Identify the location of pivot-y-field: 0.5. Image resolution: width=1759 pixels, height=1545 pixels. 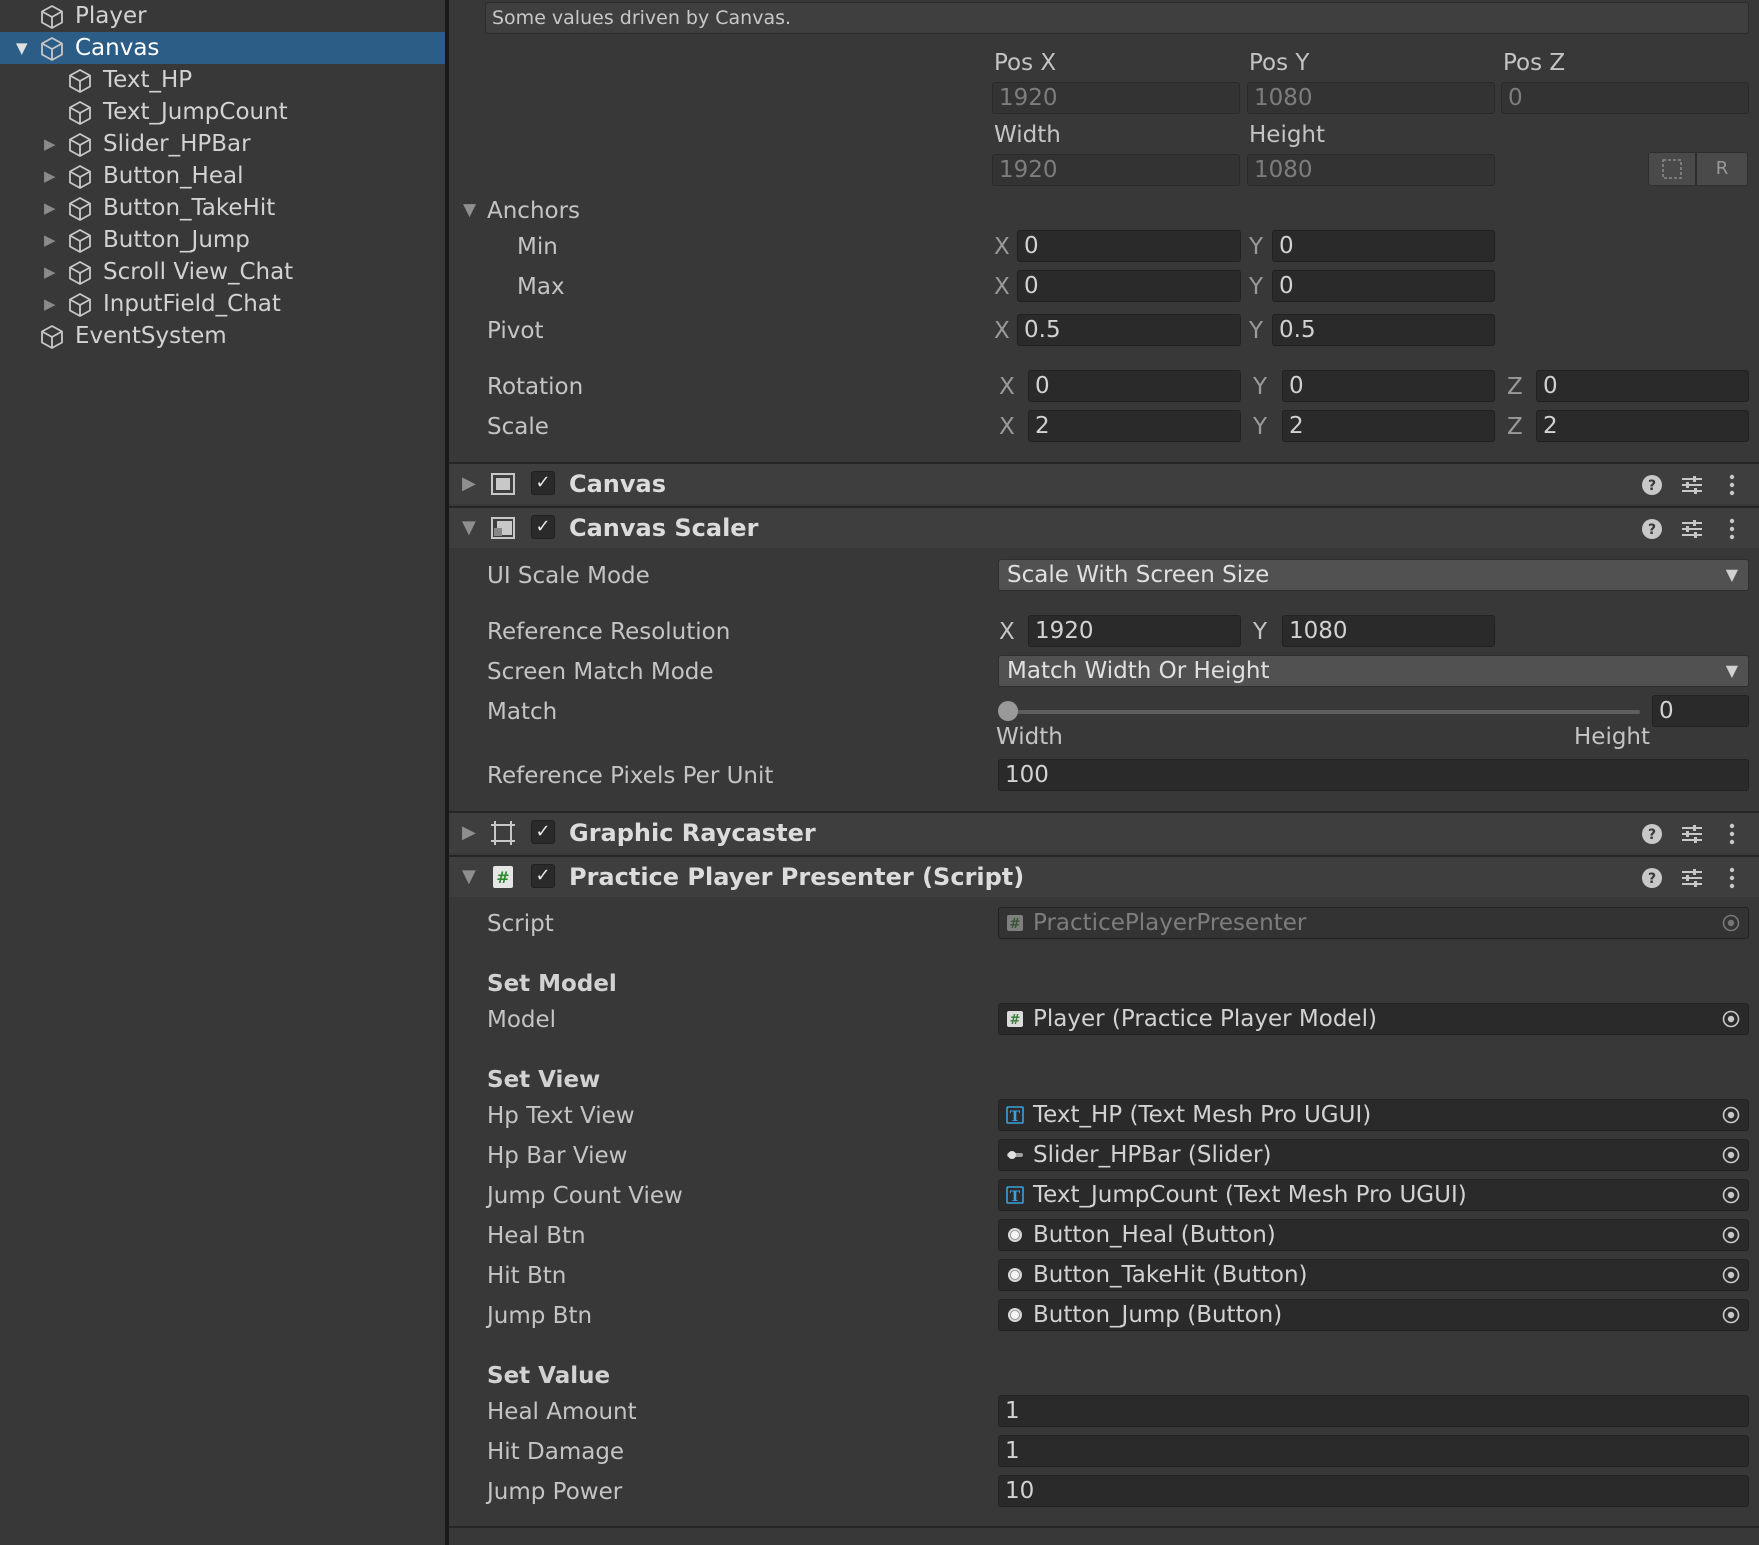
(1383, 330).